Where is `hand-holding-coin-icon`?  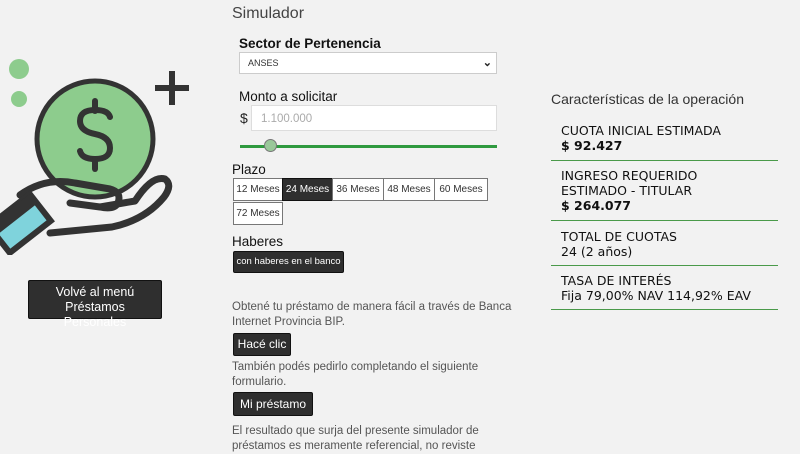 hand-holding-coin-icon is located at coordinates (94, 157).